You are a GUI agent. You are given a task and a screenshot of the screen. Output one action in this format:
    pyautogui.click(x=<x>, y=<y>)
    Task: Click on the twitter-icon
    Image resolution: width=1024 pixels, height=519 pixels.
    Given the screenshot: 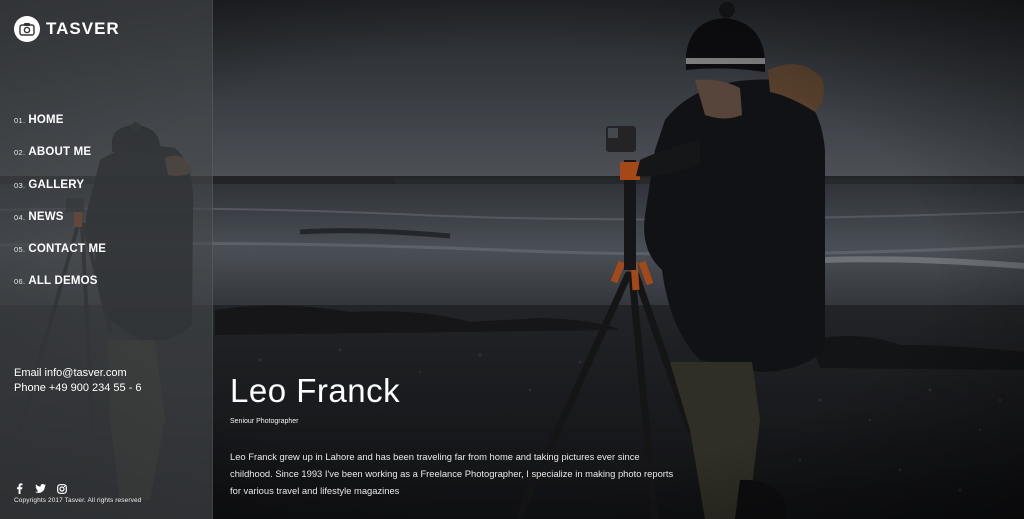 What is the action you would take?
    pyautogui.click(x=40, y=488)
    